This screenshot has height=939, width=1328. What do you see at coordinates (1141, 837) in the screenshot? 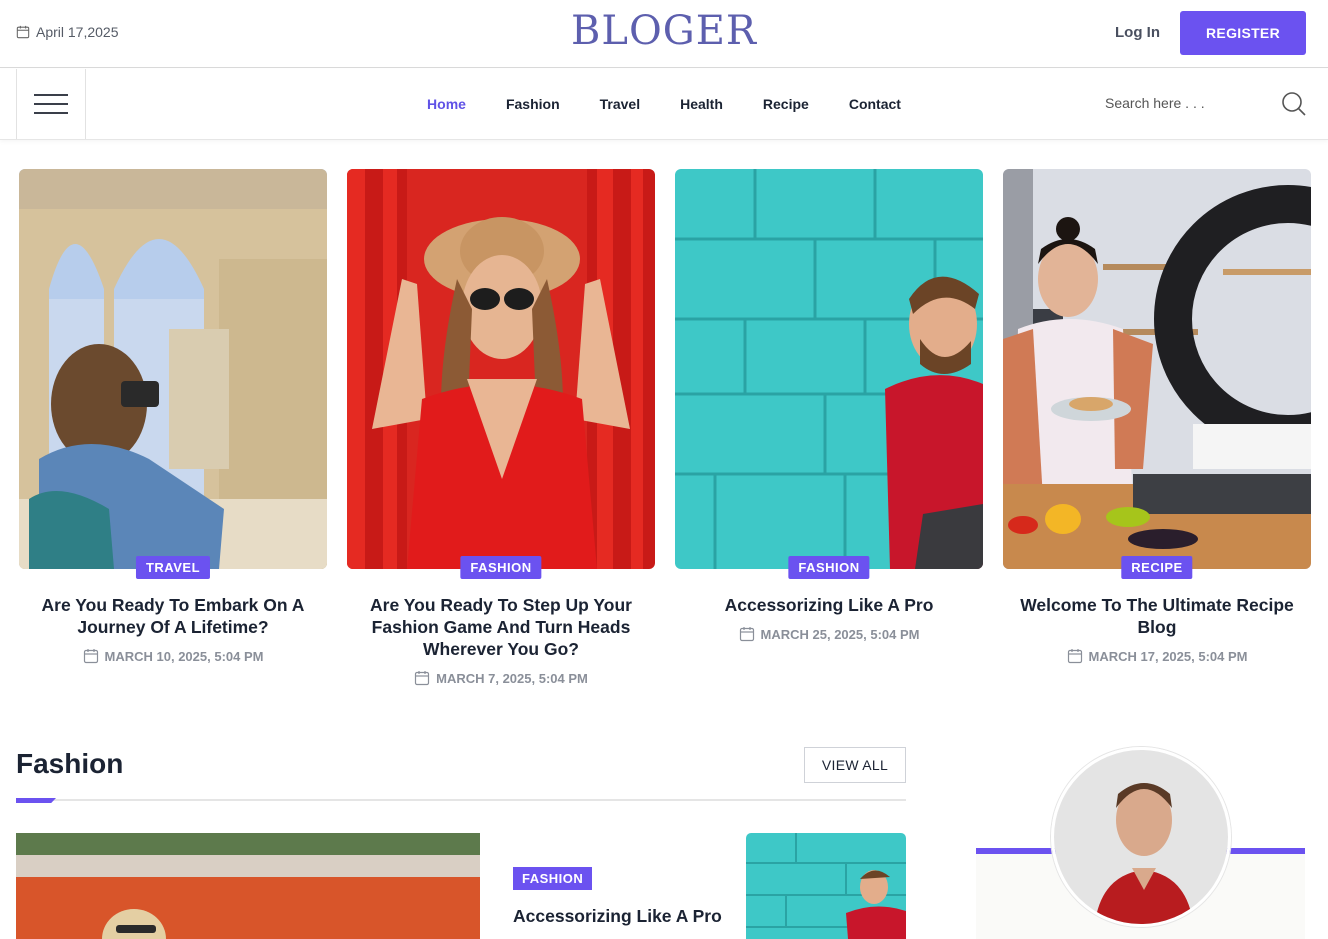
I see `author-avatar` at bounding box center [1141, 837].